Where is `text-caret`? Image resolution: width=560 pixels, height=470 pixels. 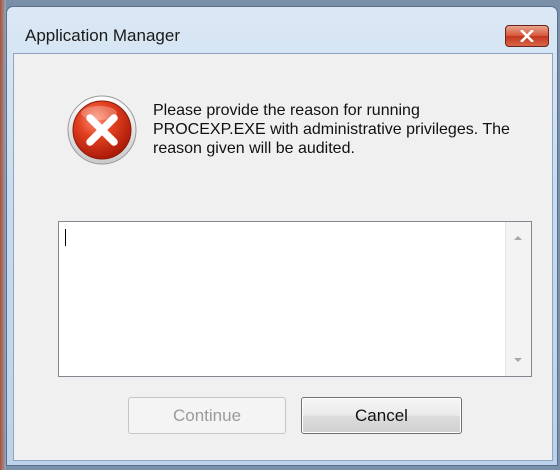
text-caret is located at coordinates (65, 237).